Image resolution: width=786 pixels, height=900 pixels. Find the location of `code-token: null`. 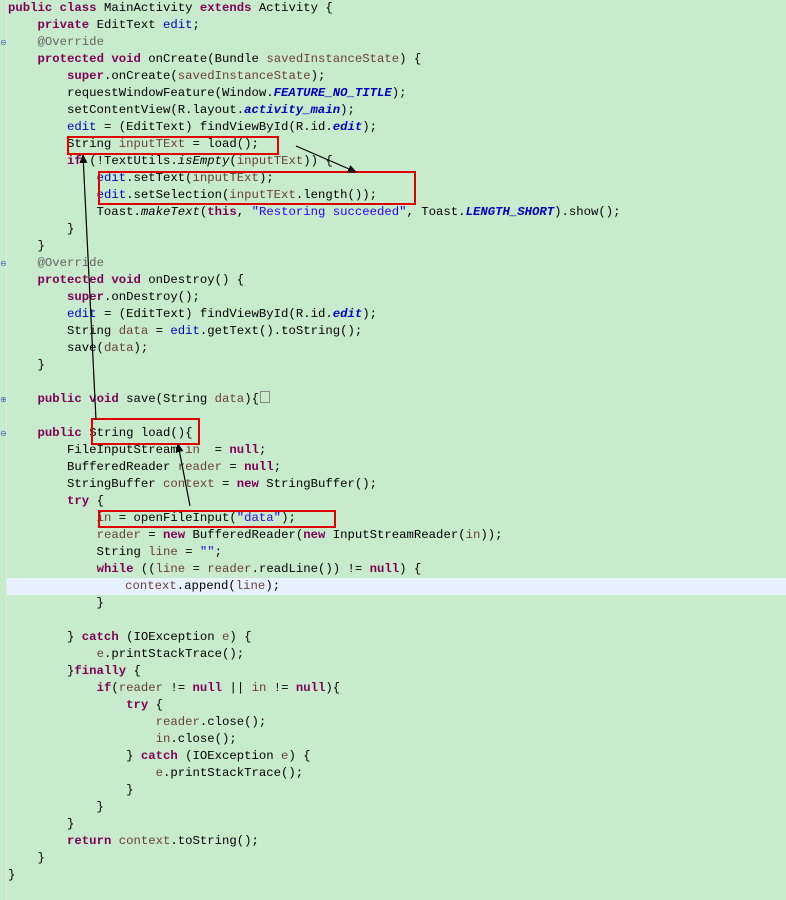

code-token: null is located at coordinates (207, 688).